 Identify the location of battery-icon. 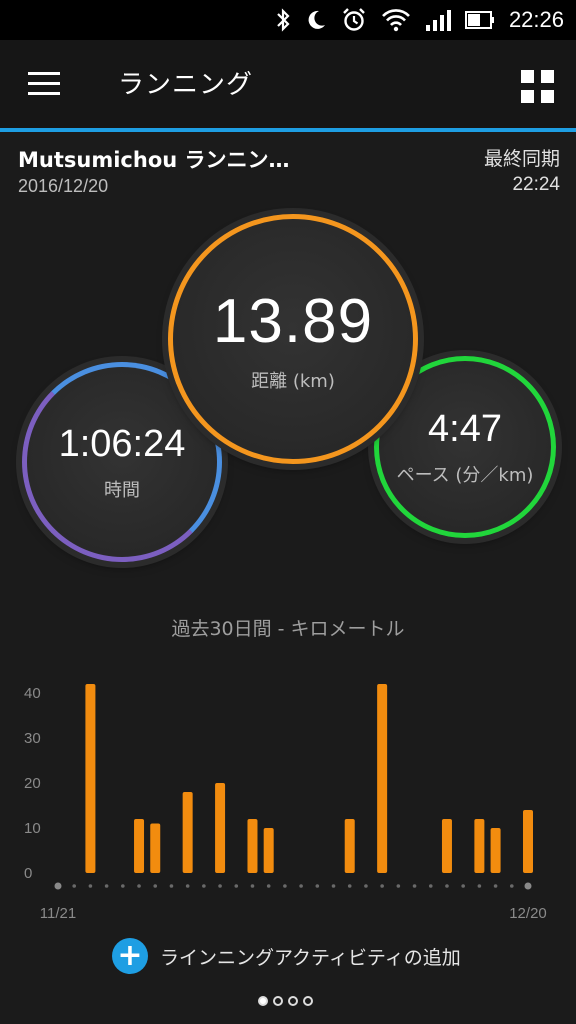
(479, 20).